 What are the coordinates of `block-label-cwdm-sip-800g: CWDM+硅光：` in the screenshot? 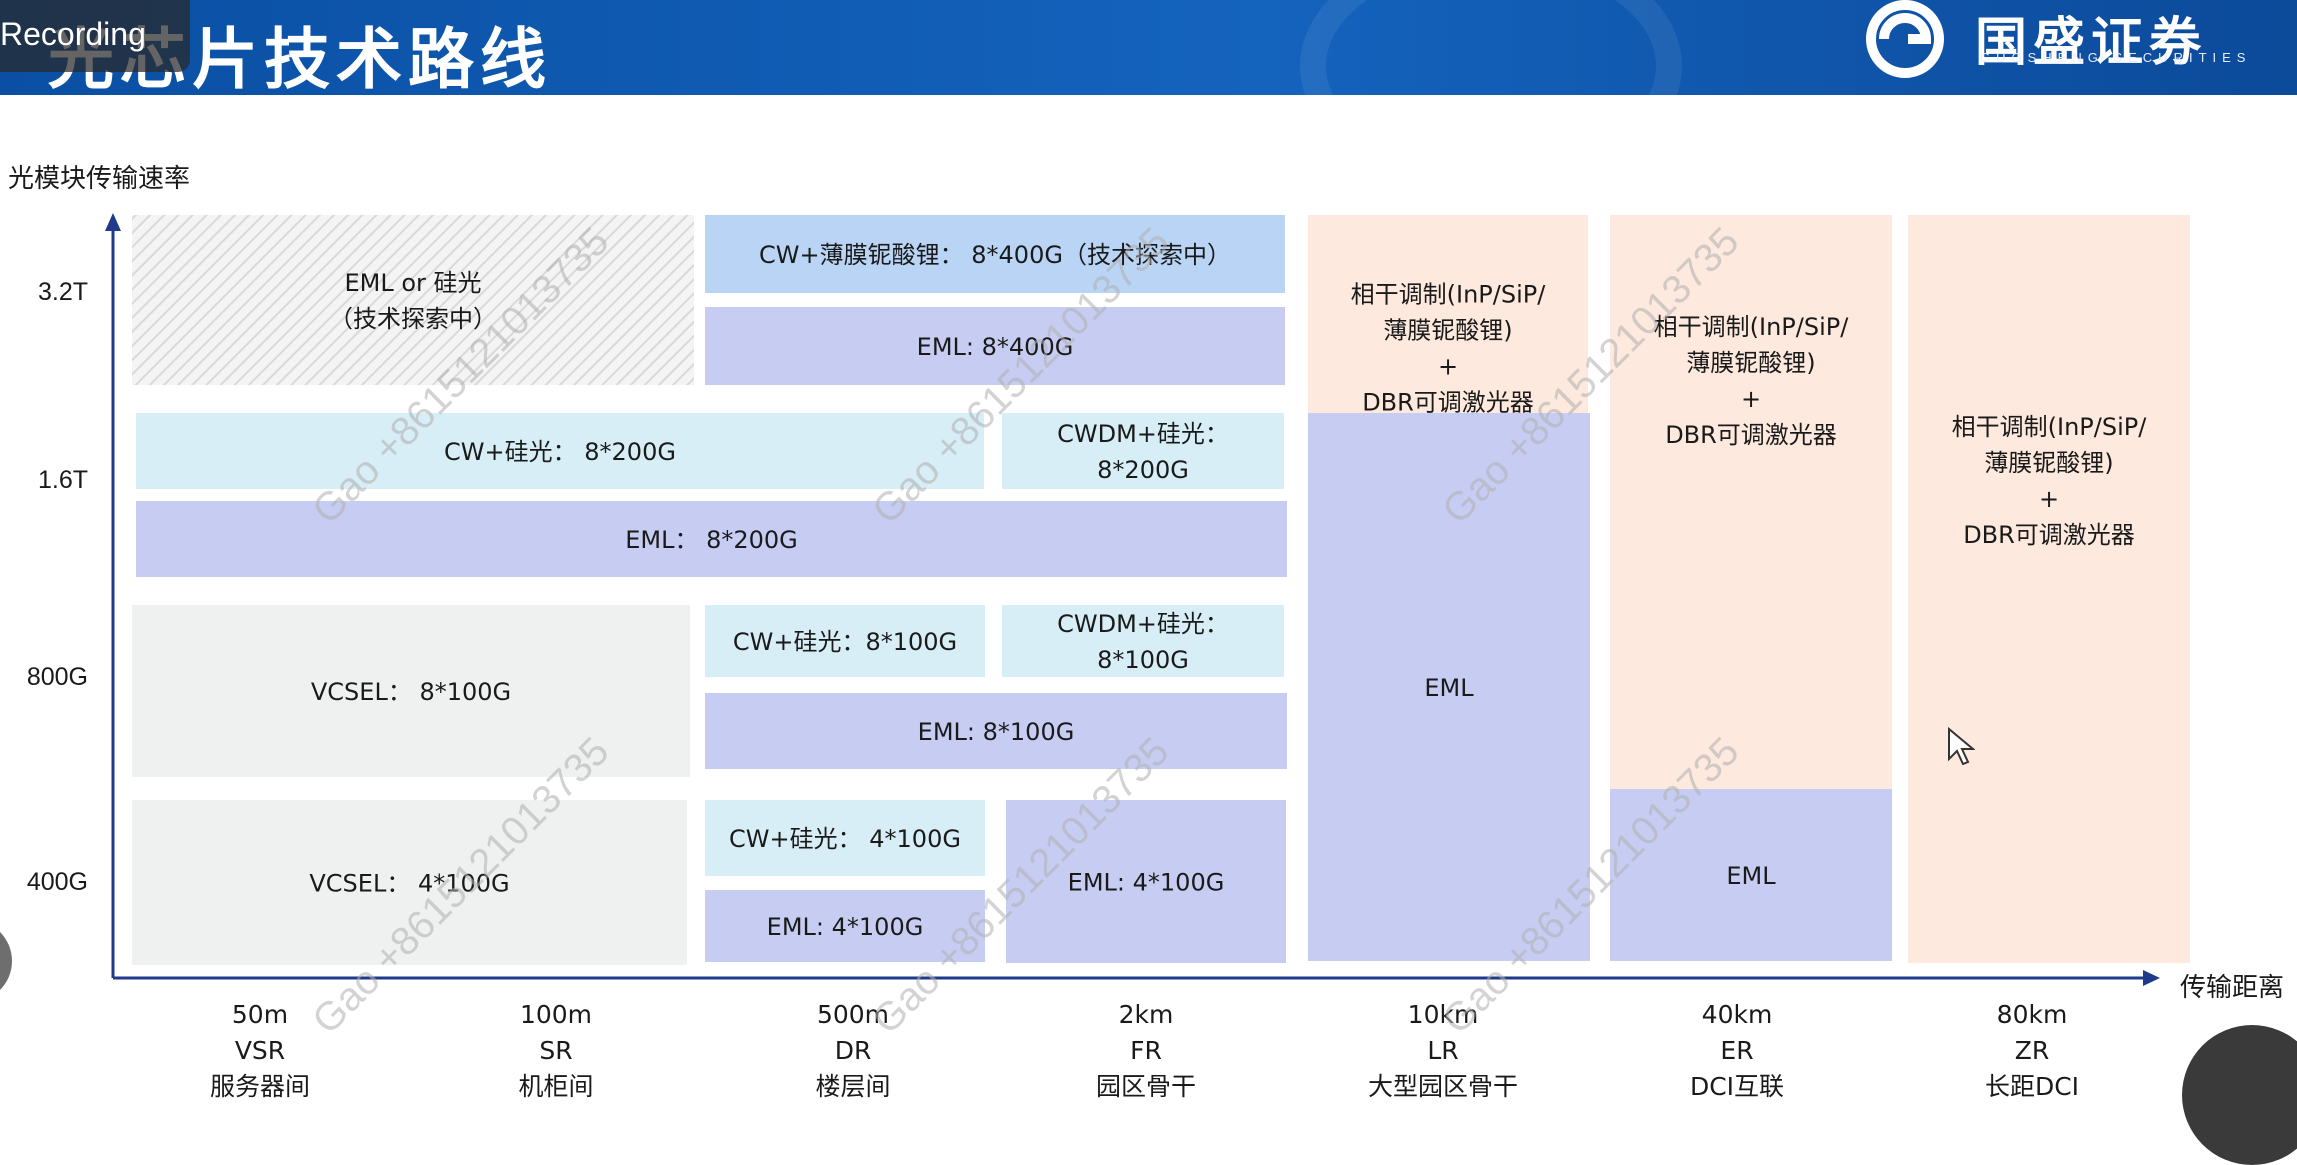 It's located at (1143, 624).